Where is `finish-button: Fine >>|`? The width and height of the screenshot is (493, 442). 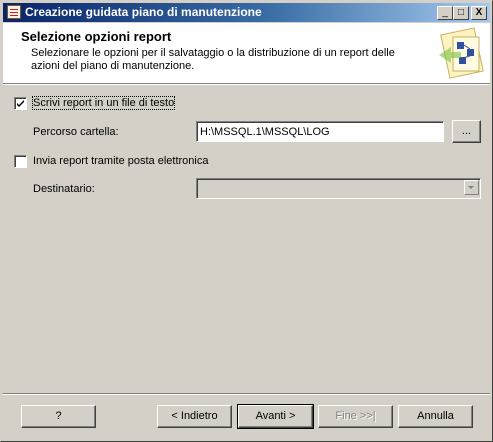 finish-button: Fine >>| is located at coordinates (355, 416).